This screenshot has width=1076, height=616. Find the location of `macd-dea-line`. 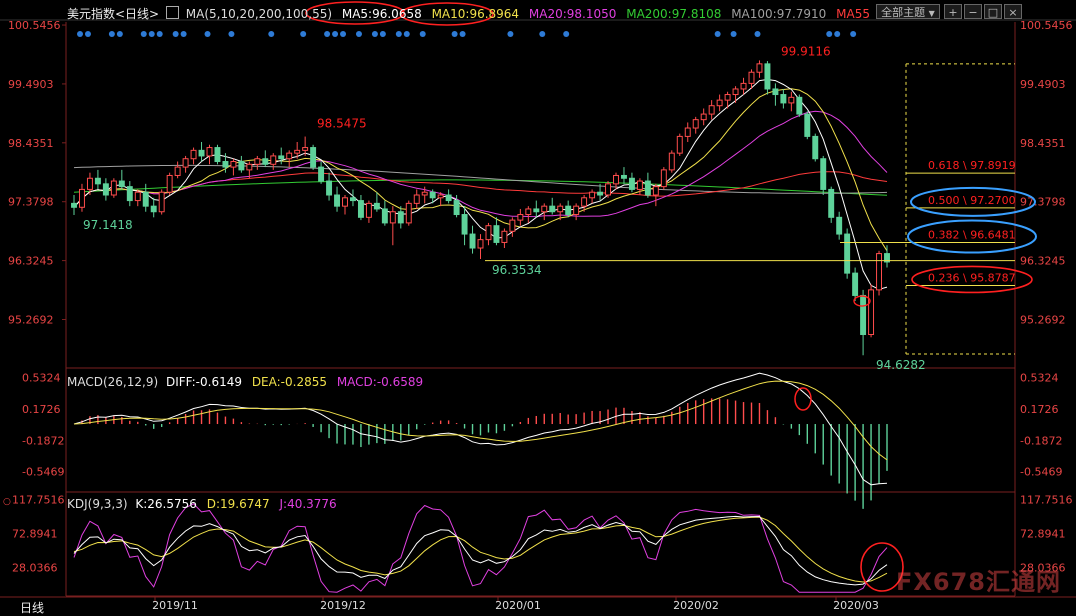

macd-dea-line is located at coordinates (480, 420).